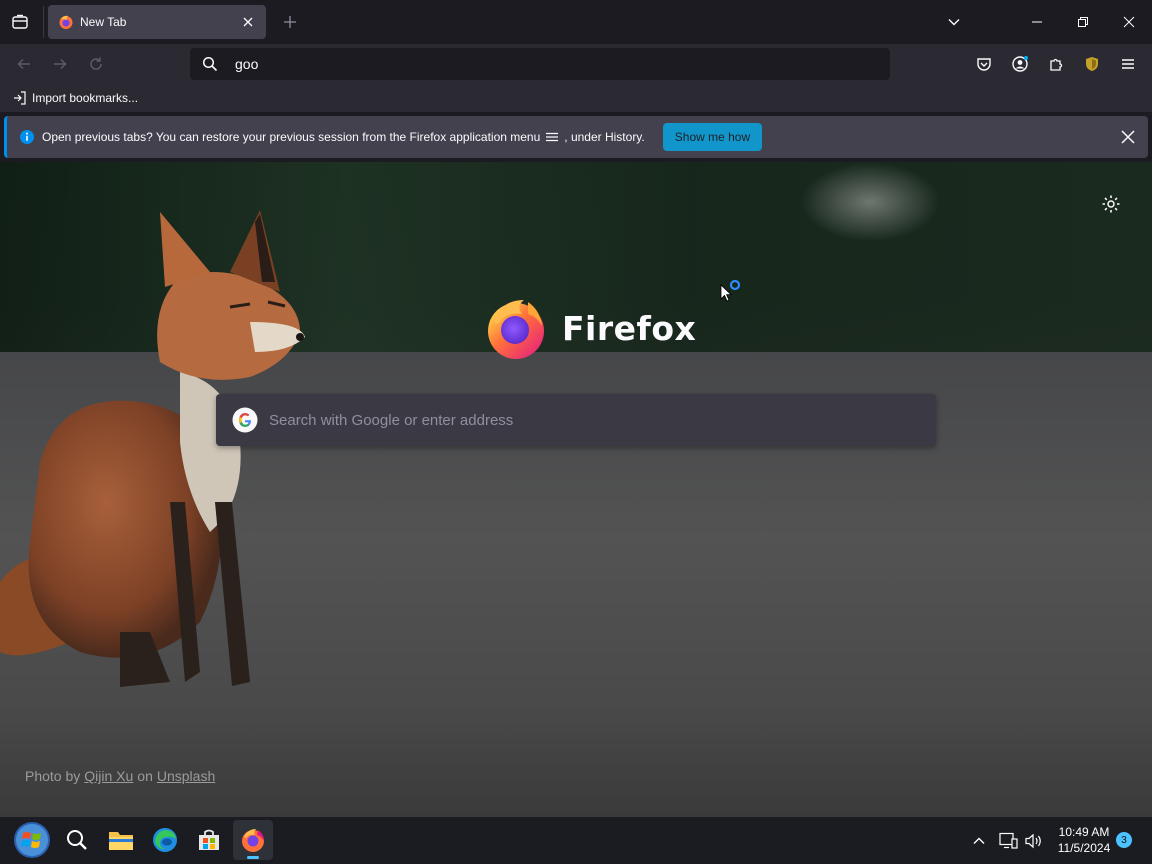 This screenshot has height=864, width=1152. What do you see at coordinates (253, 857) in the screenshot?
I see `active-indicator` at bounding box center [253, 857].